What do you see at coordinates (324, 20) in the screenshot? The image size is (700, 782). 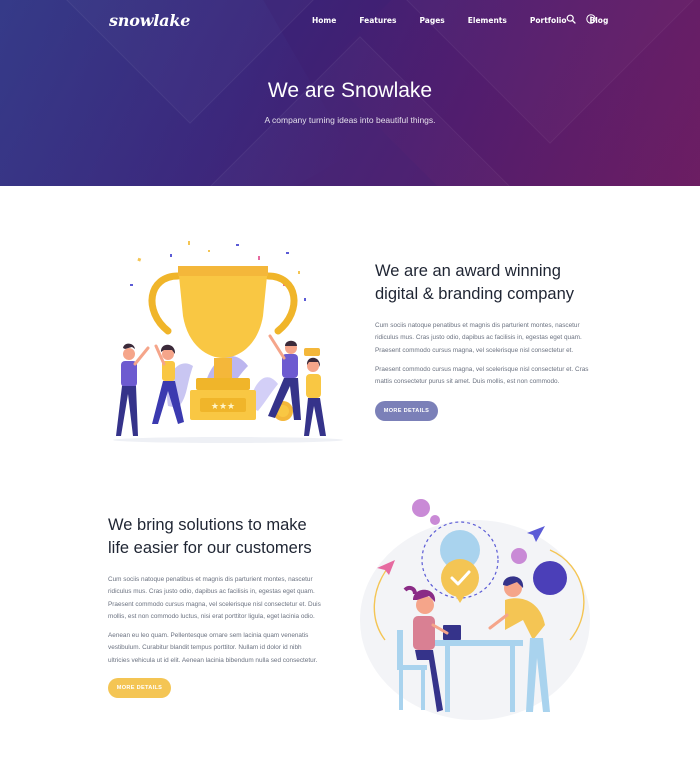 I see `nav-item-home: Home` at bounding box center [324, 20].